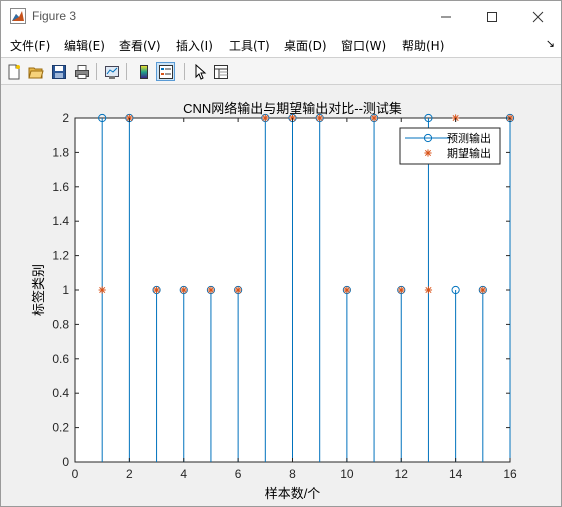  Describe the element at coordinates (65, 118) in the screenshot. I see `y-tick-label: 2` at that location.